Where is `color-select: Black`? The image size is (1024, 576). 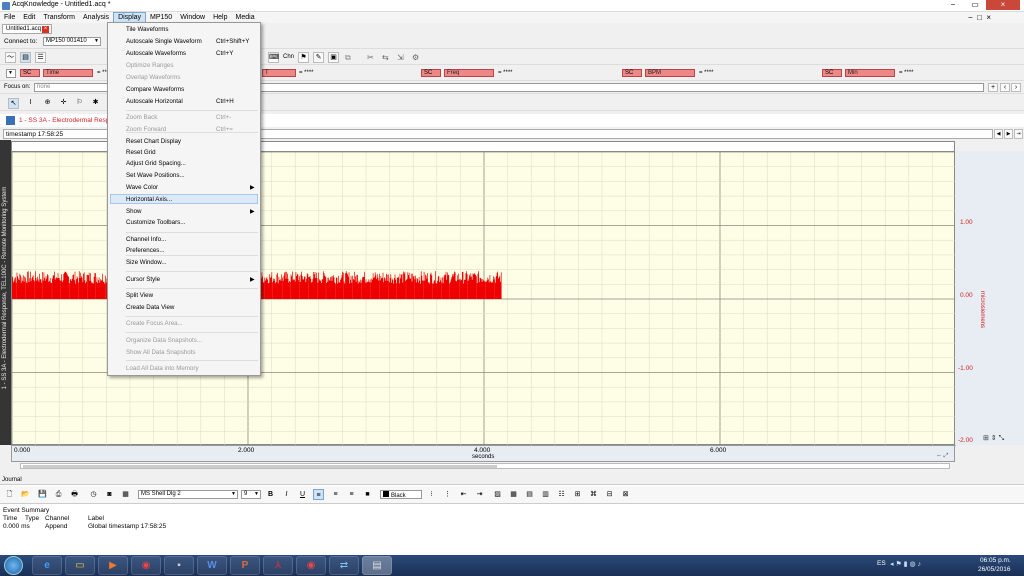 color-select: Black is located at coordinates (401, 494).